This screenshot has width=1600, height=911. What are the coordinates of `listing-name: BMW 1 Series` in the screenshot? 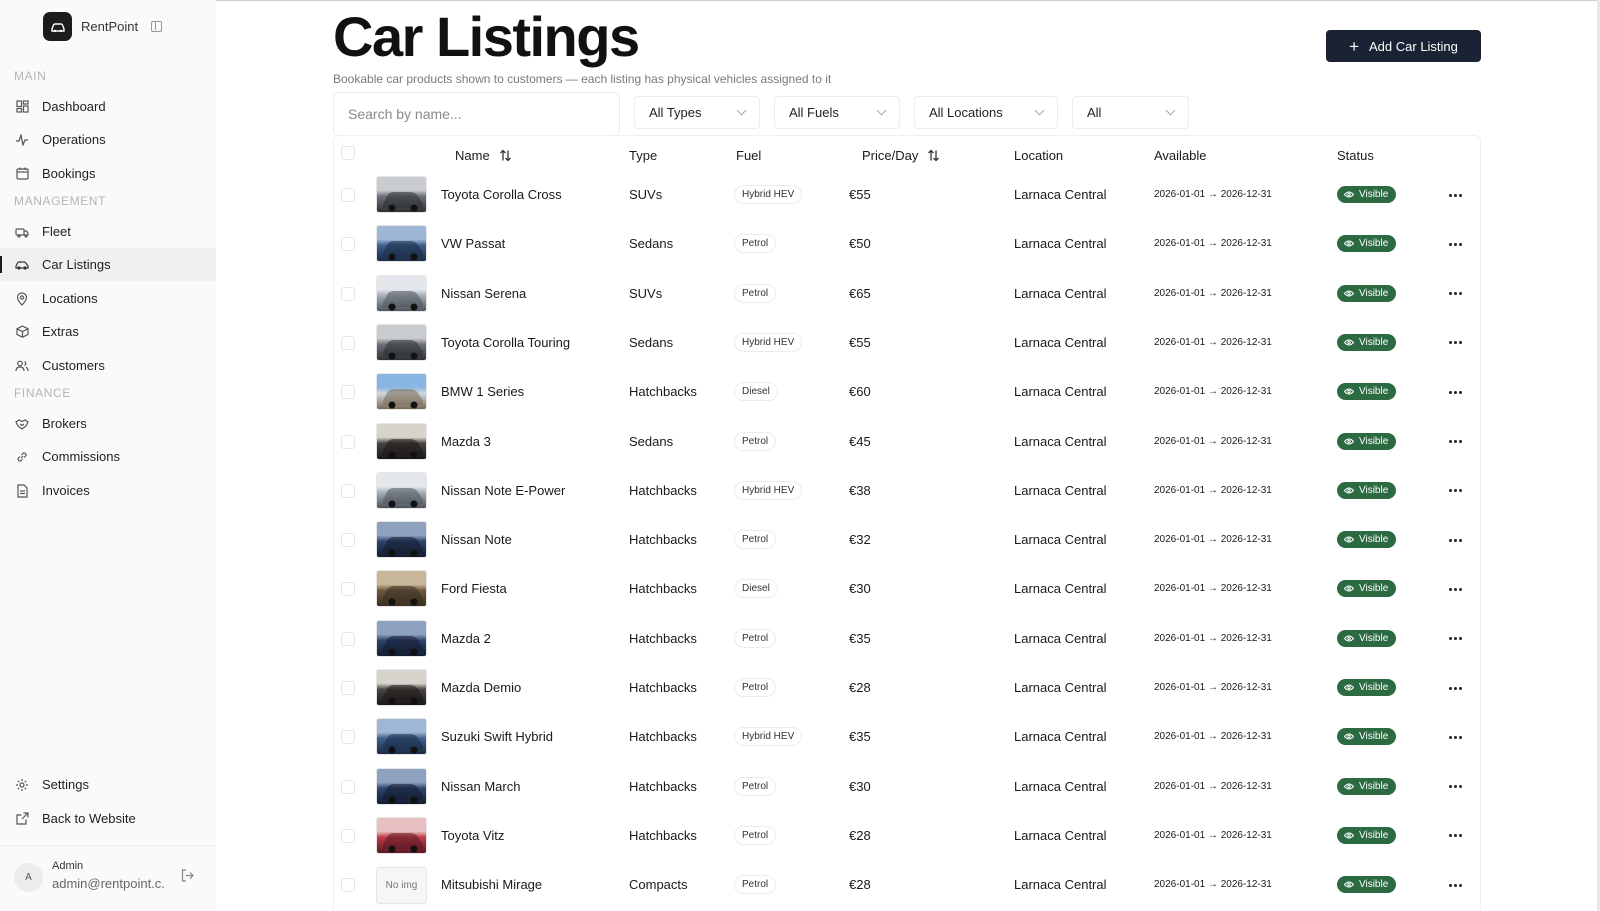 It's located at (482, 391).